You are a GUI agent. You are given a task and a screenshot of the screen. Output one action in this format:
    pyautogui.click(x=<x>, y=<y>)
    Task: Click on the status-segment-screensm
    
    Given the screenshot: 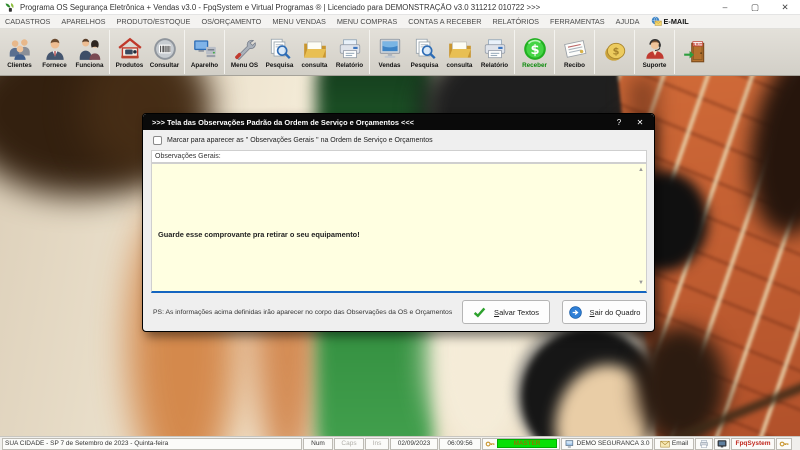 What is the action you would take?
    pyautogui.click(x=722, y=443)
    